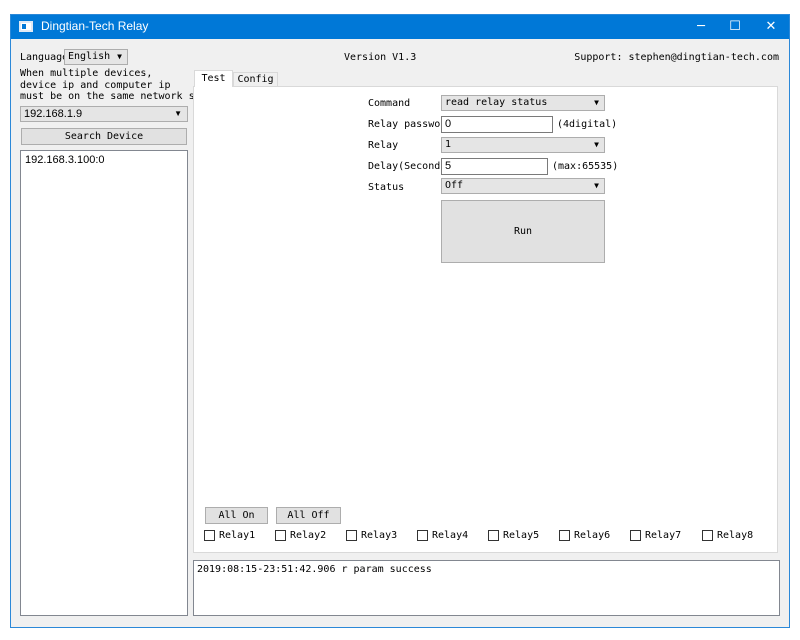  I want to click on checkbox-label: Relay1, so click(237, 535).